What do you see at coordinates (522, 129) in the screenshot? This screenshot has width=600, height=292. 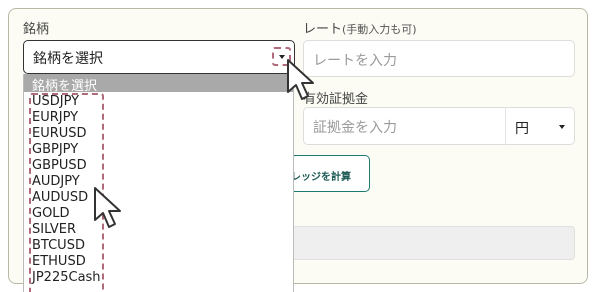 I see `currency-value: 円` at bounding box center [522, 129].